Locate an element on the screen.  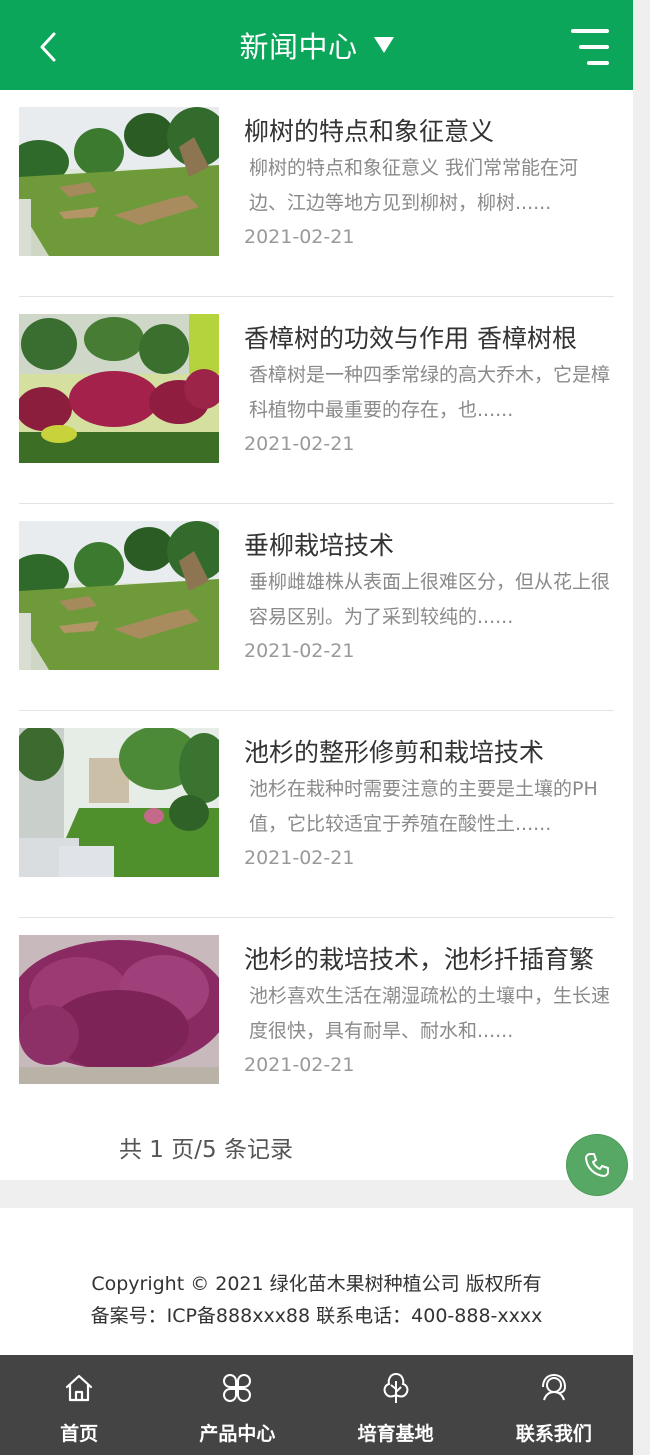
menu-icon is located at coordinates (587, 47).